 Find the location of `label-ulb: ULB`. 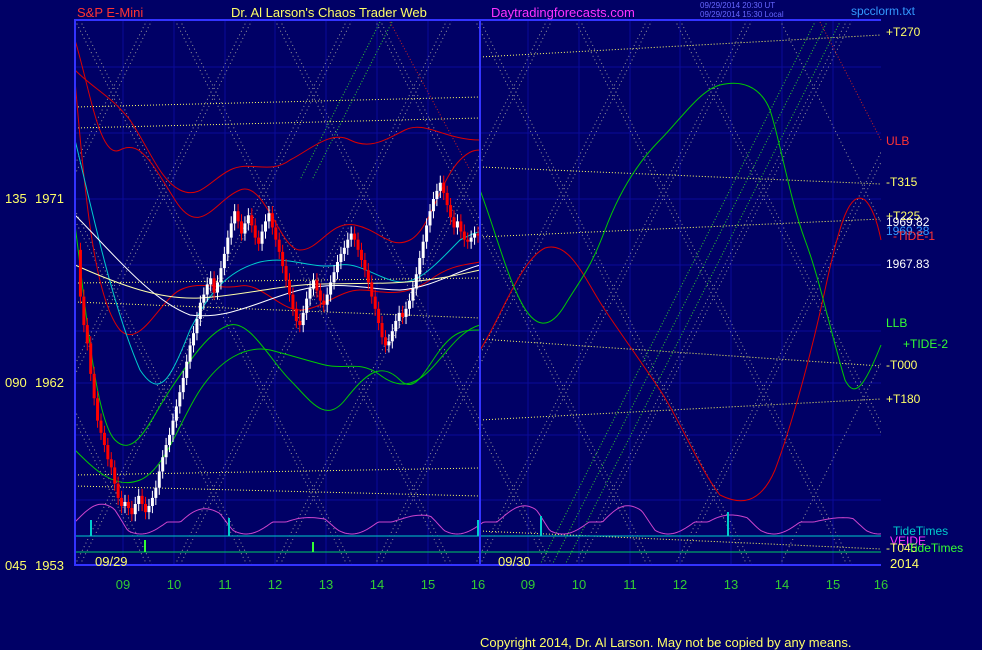

label-ulb: ULB is located at coordinates (897, 141).